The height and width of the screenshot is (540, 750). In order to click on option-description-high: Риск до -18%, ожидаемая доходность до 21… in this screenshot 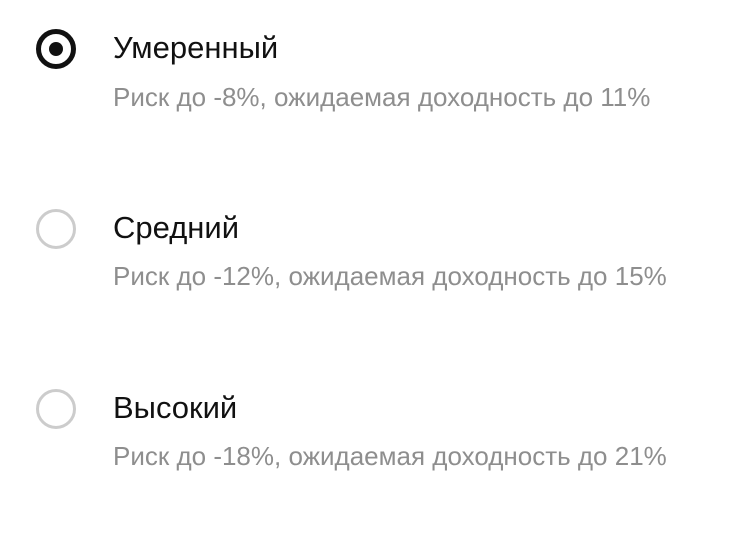, I will do `click(390, 456)`.